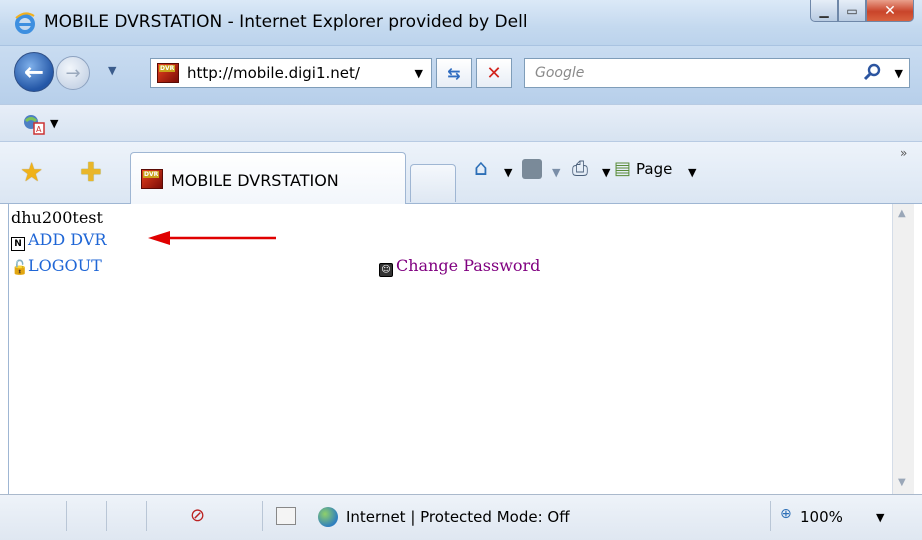  I want to click on maximize-button: ▭, so click(852, 11).